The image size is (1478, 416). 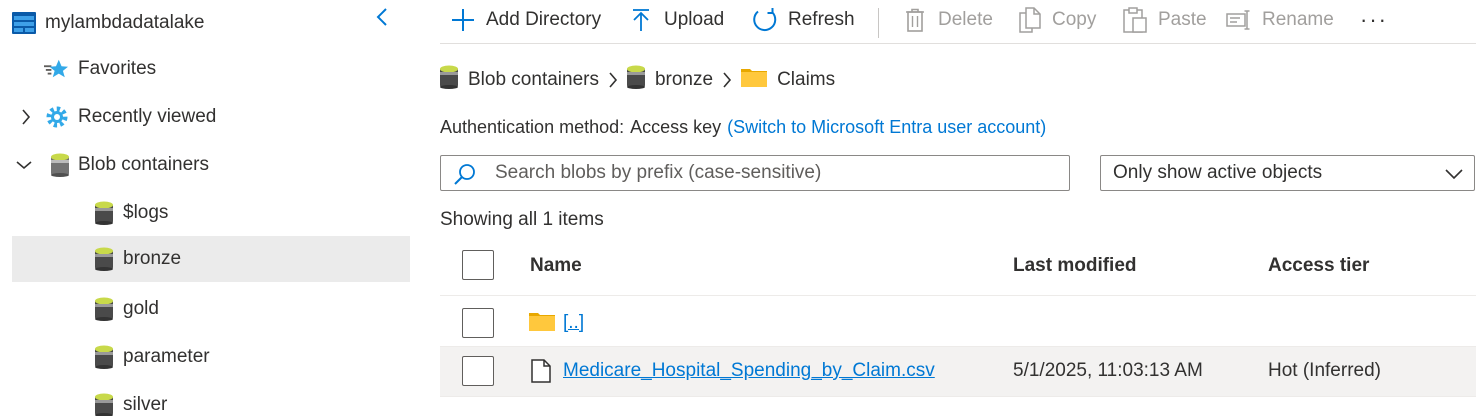 I want to click on breadcrumb-blob-containers: Blob containers, so click(x=519, y=80).